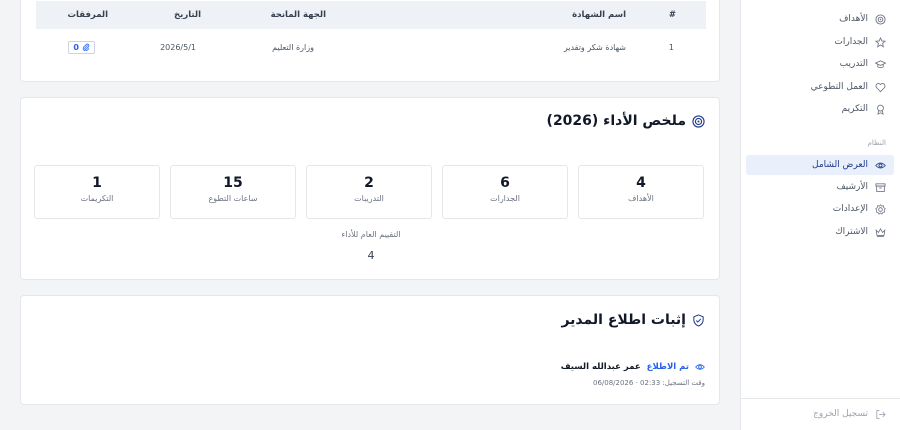 The image size is (900, 430). I want to click on acknowledgement-timestamp: وقت التسجيل: 02:33 · 06/08/2026, so click(648, 383).